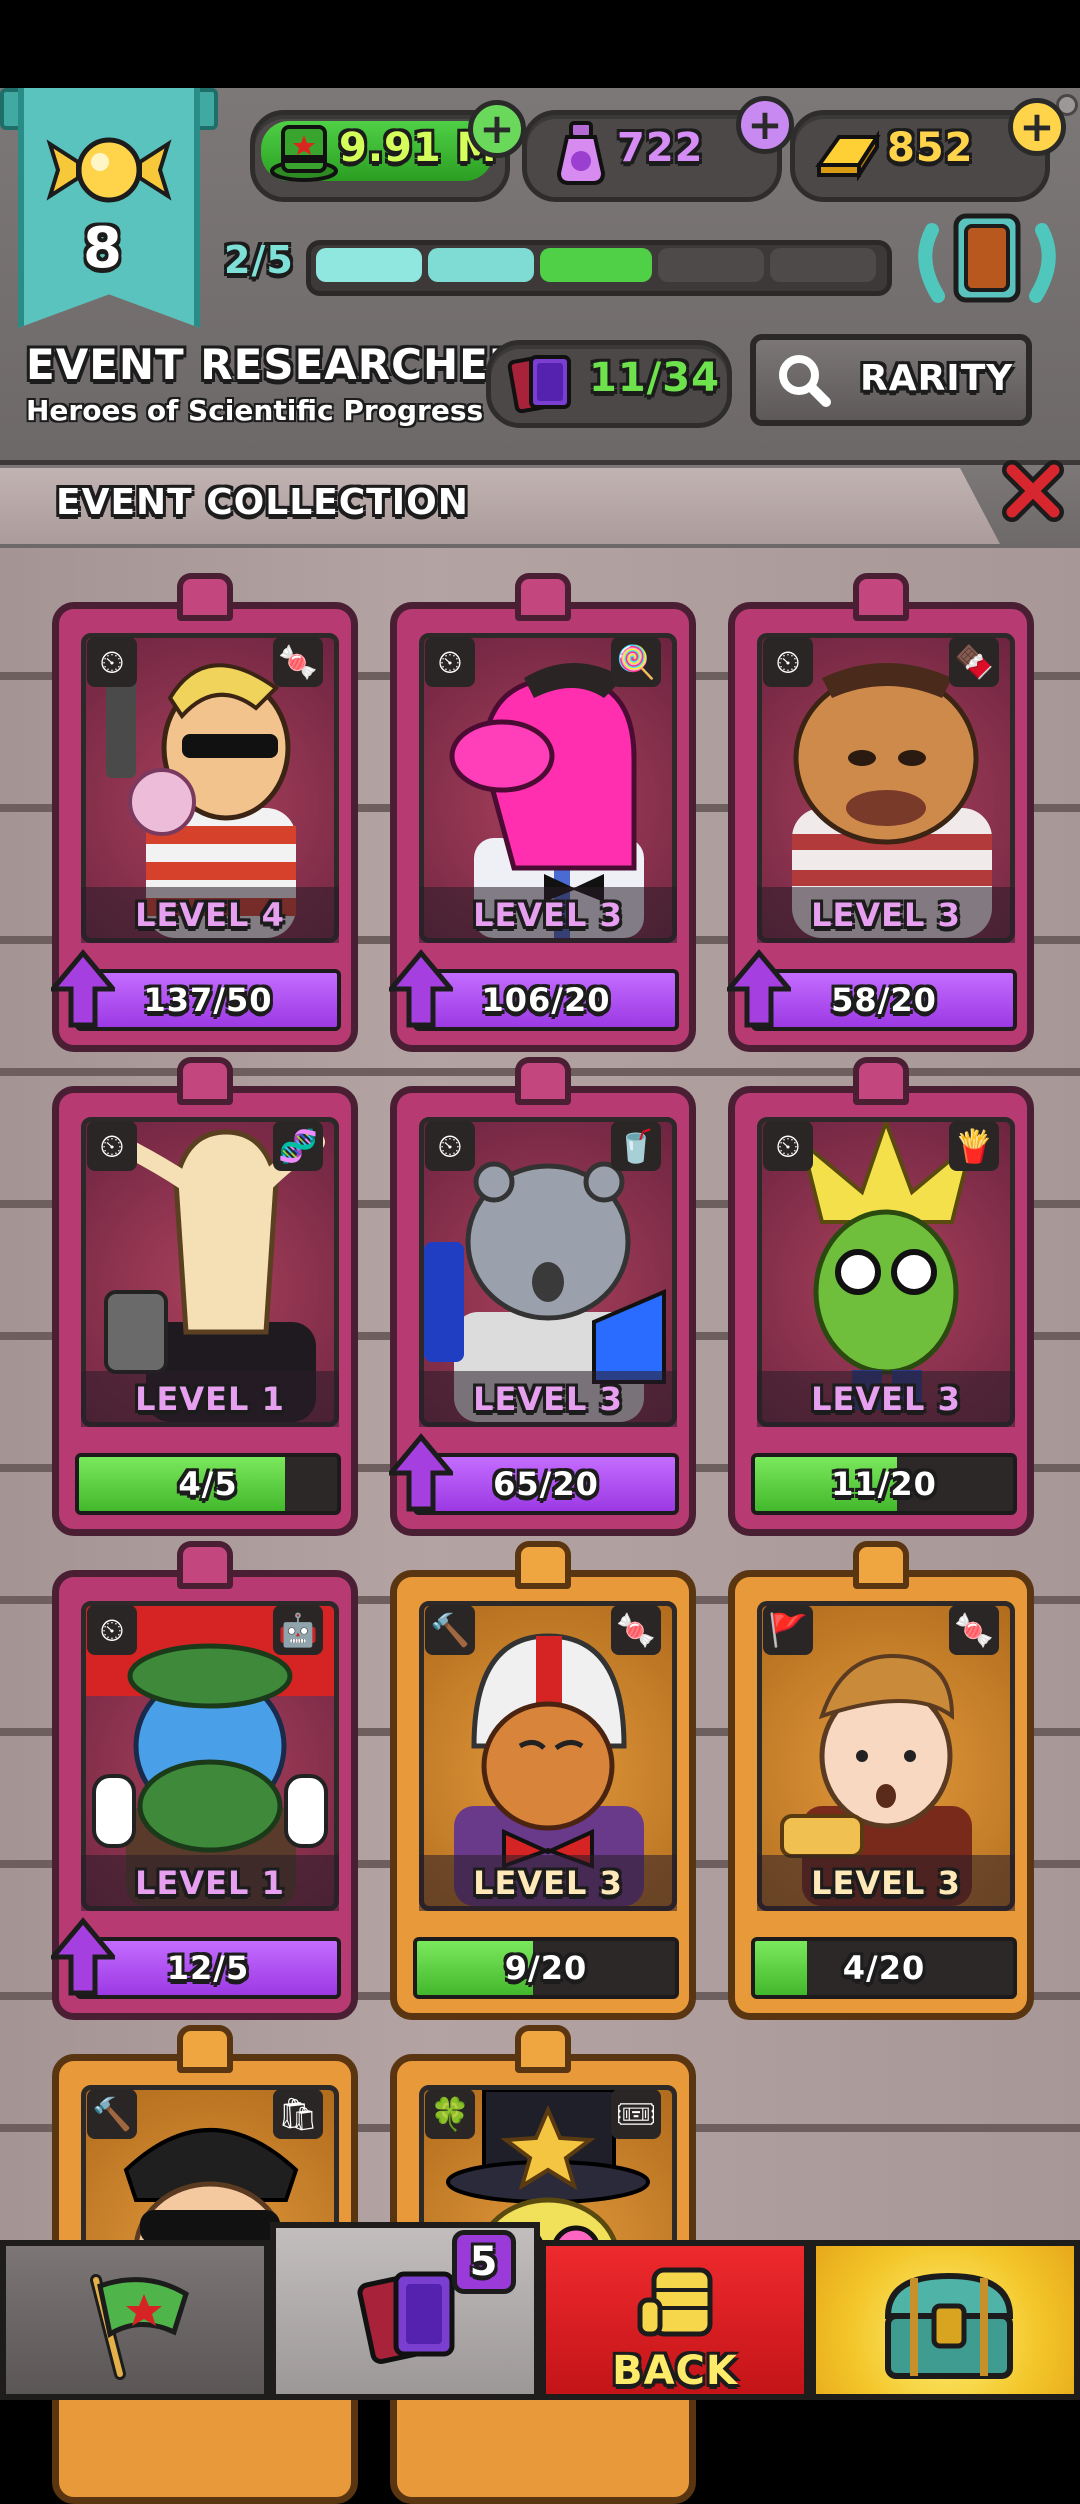 This screenshot has height=2504, width=1080. What do you see at coordinates (204, 812) in the screenshot?
I see `hero-card: ⏲ 🍬 LEVEL 4 137/50` at bounding box center [204, 812].